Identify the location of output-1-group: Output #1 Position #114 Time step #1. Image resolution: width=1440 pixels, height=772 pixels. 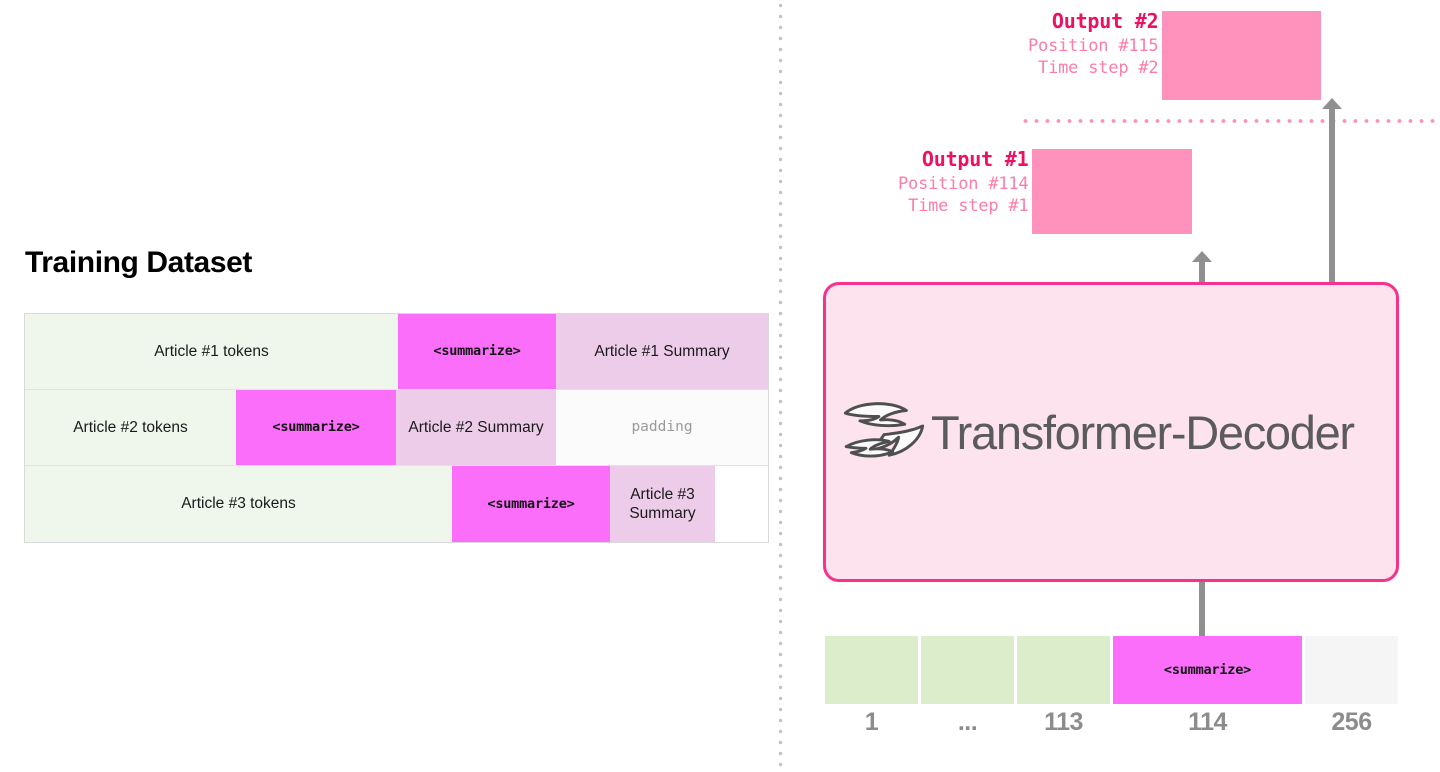
(1045, 190).